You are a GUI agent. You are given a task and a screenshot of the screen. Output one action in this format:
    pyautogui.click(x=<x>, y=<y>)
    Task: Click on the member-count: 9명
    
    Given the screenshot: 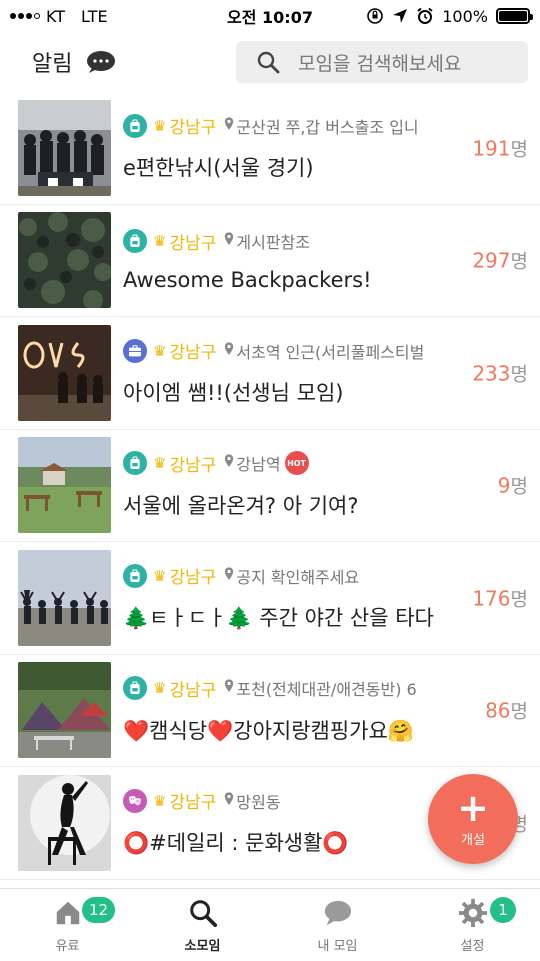 What is the action you would take?
    pyautogui.click(x=513, y=485)
    